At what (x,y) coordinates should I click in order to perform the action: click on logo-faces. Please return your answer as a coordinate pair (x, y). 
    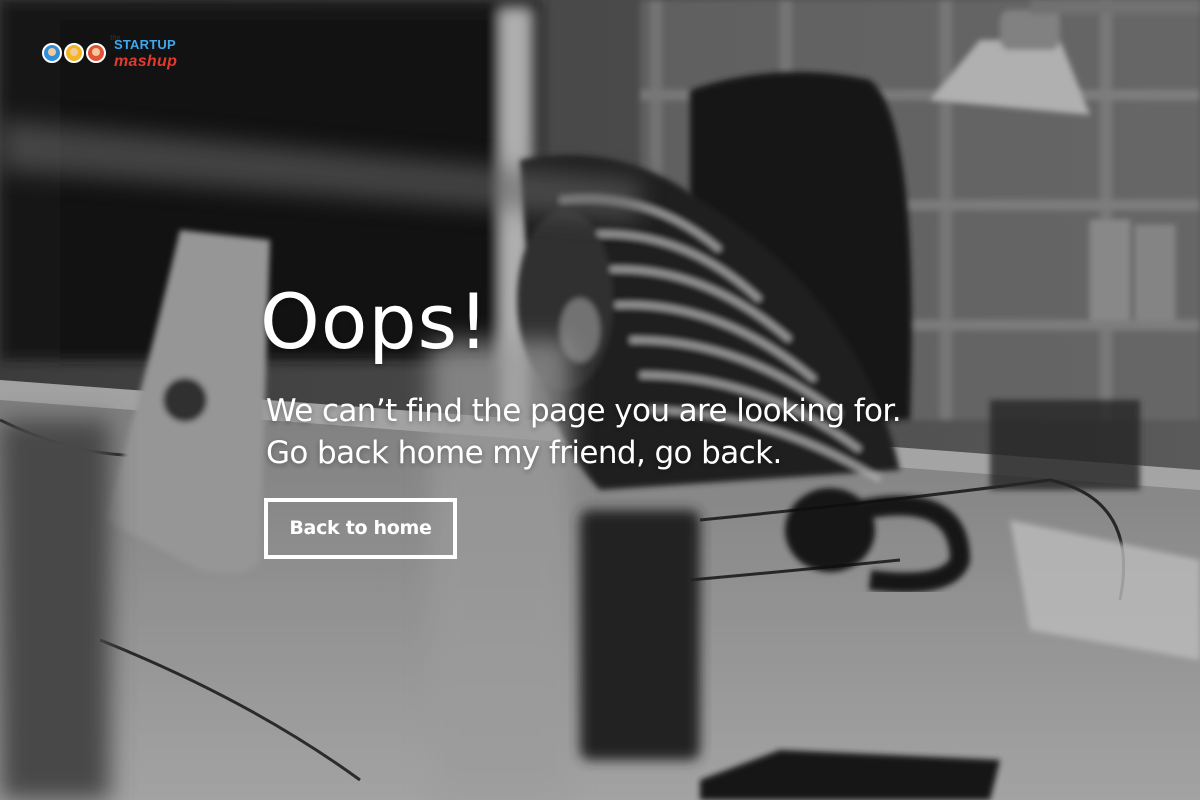
    Looking at the image, I should click on (74, 53).